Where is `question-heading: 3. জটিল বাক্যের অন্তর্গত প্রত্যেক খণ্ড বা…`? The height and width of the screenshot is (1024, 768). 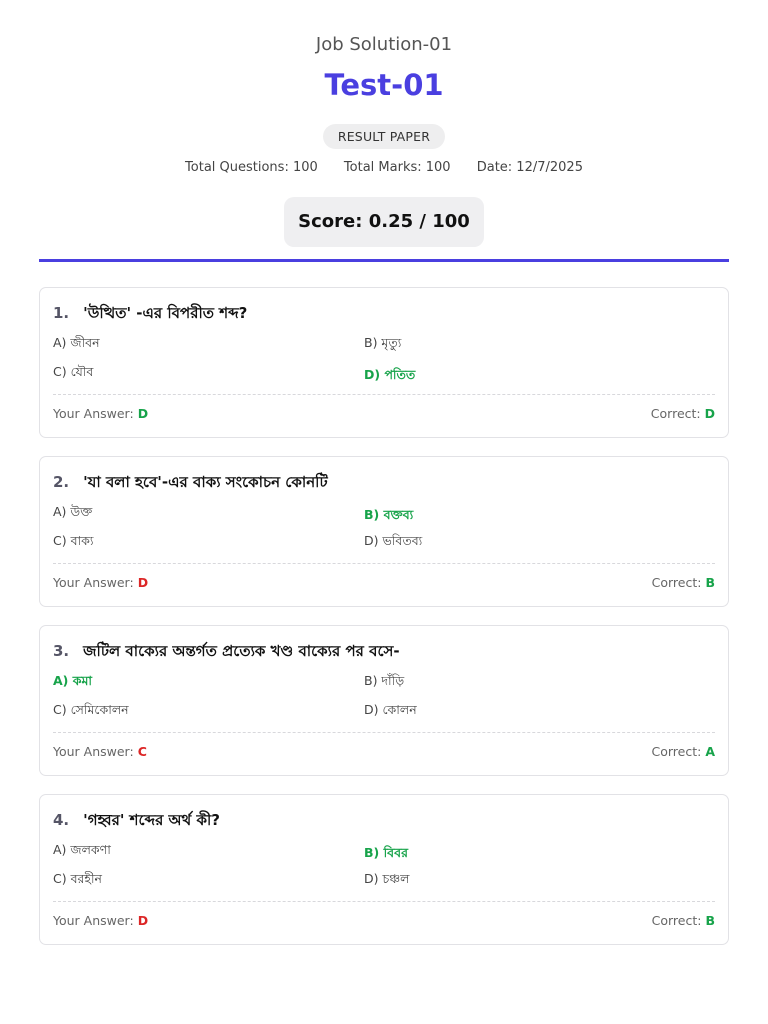 question-heading: 3. জটিল বাক্যের অন্তর্গত প্রত্যেক খণ্ড বা… is located at coordinates (384, 652).